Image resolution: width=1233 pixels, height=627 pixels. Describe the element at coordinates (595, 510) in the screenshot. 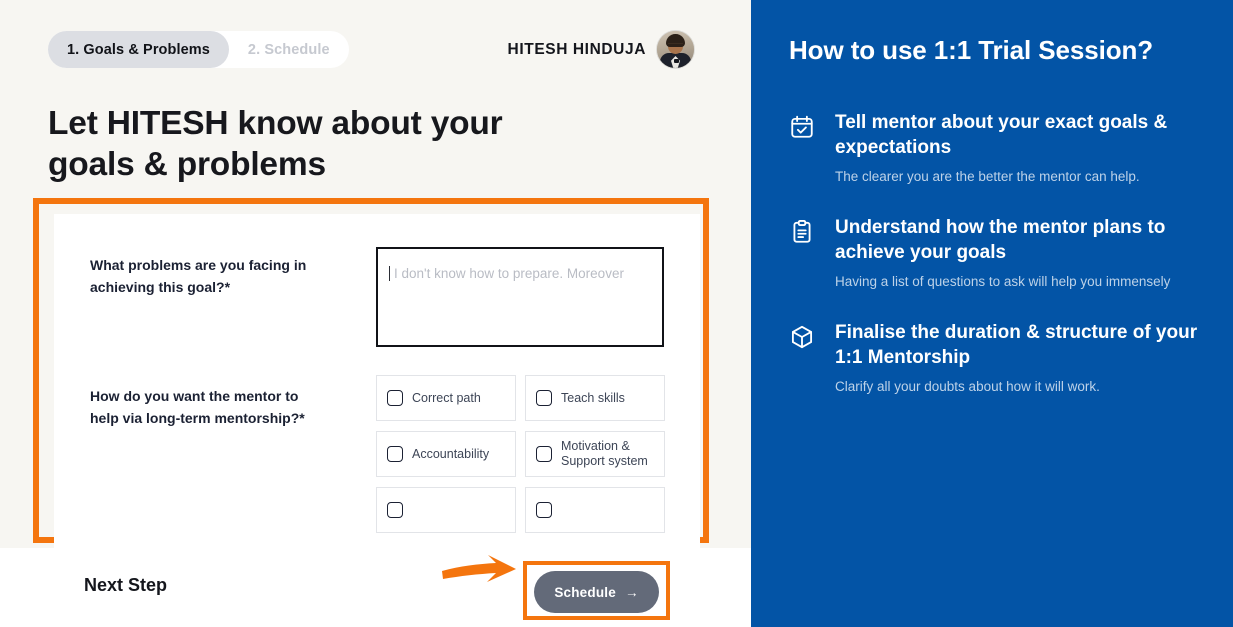

I see `option-hidden-row-right` at that location.